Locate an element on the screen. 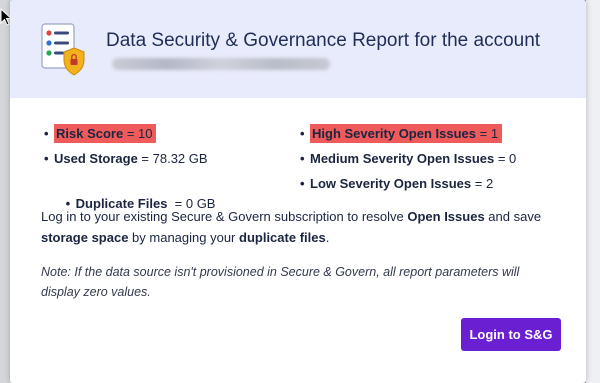 This screenshot has width=600, height=383. stat-label: High Severity Open Issues is located at coordinates (394, 133).